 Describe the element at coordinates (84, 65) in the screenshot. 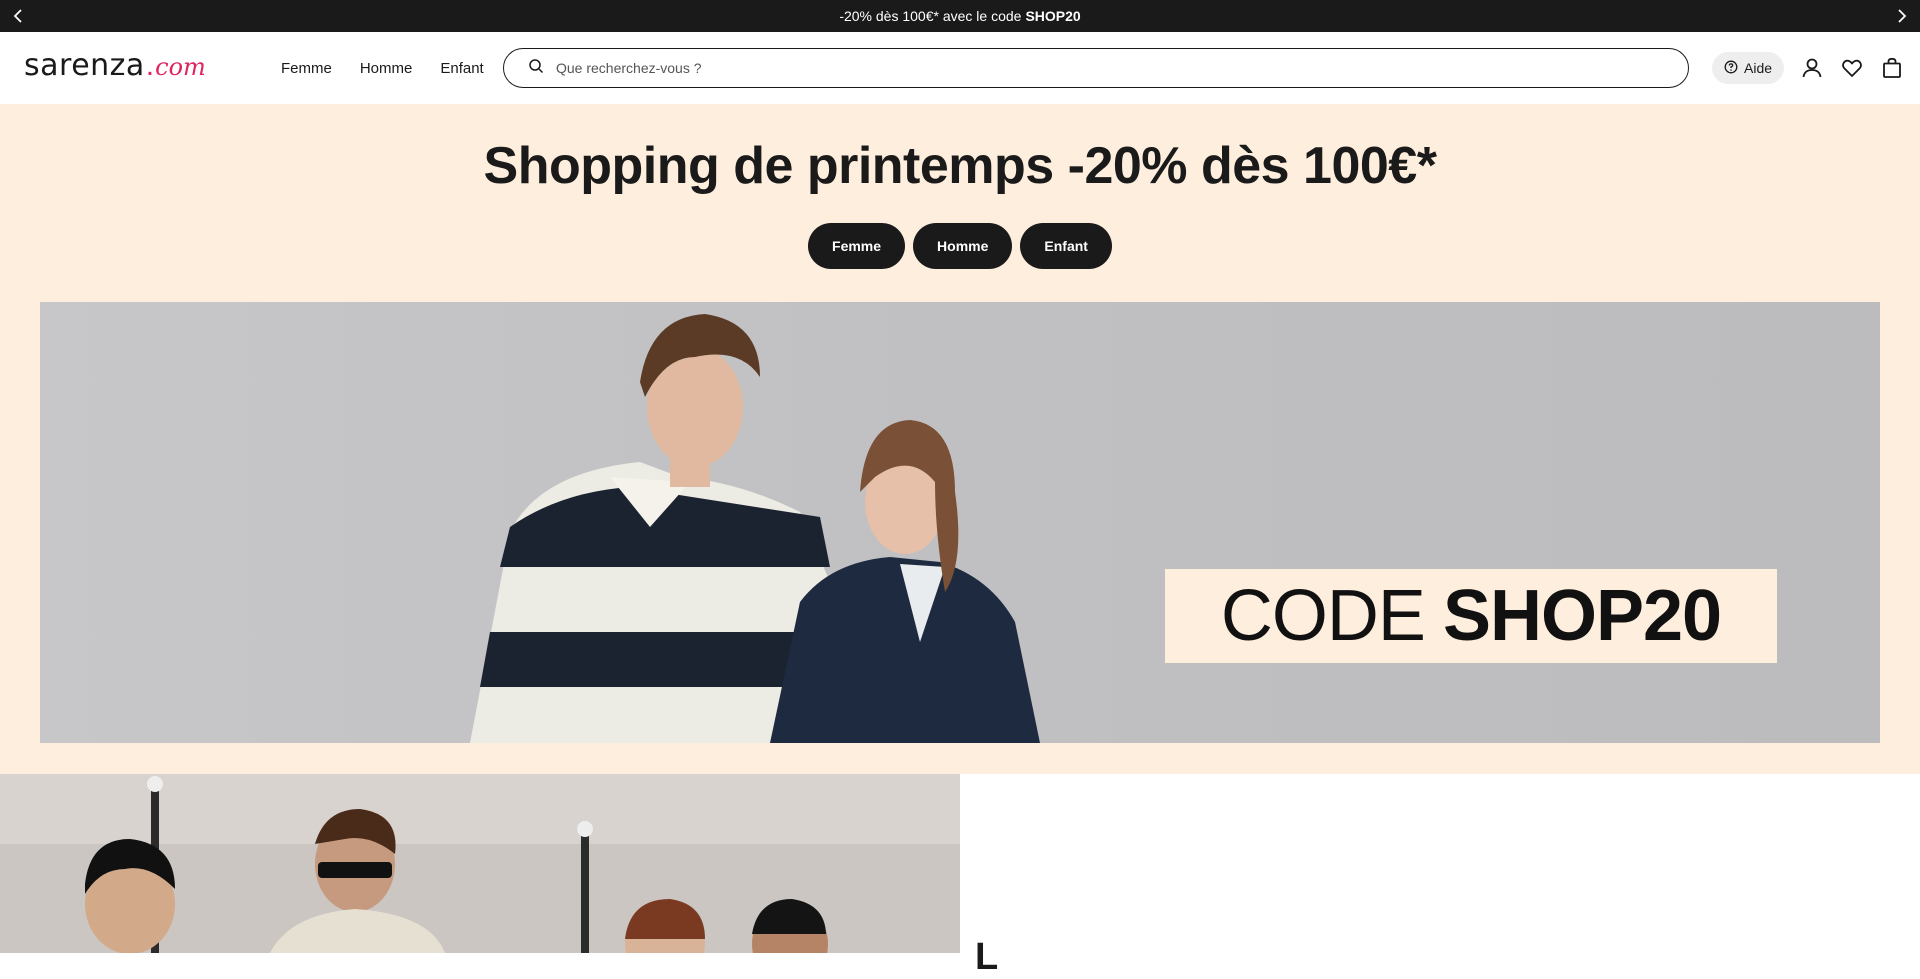

I see `logo-word: sarenza` at that location.